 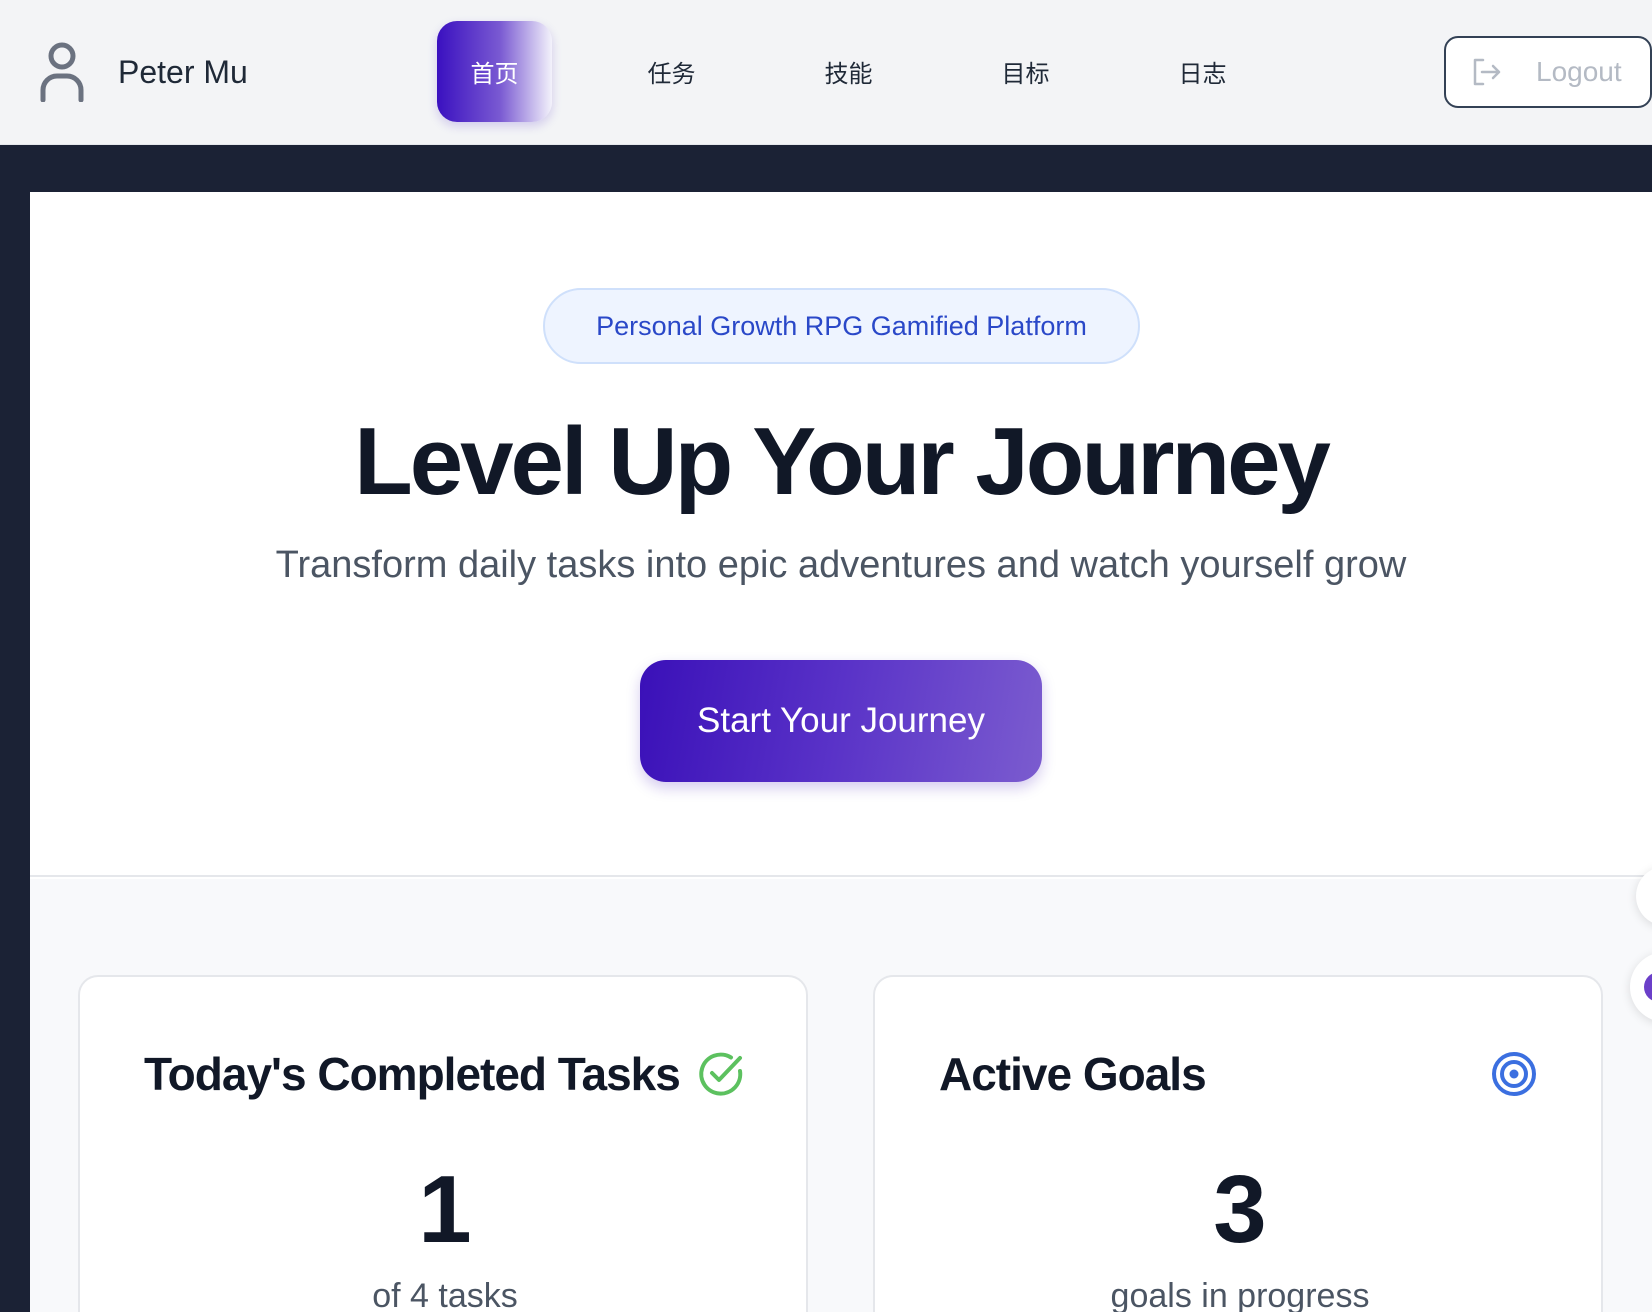 I want to click on platform-badge: Personal Growth RPG Gamified Platform, so click(x=841, y=326).